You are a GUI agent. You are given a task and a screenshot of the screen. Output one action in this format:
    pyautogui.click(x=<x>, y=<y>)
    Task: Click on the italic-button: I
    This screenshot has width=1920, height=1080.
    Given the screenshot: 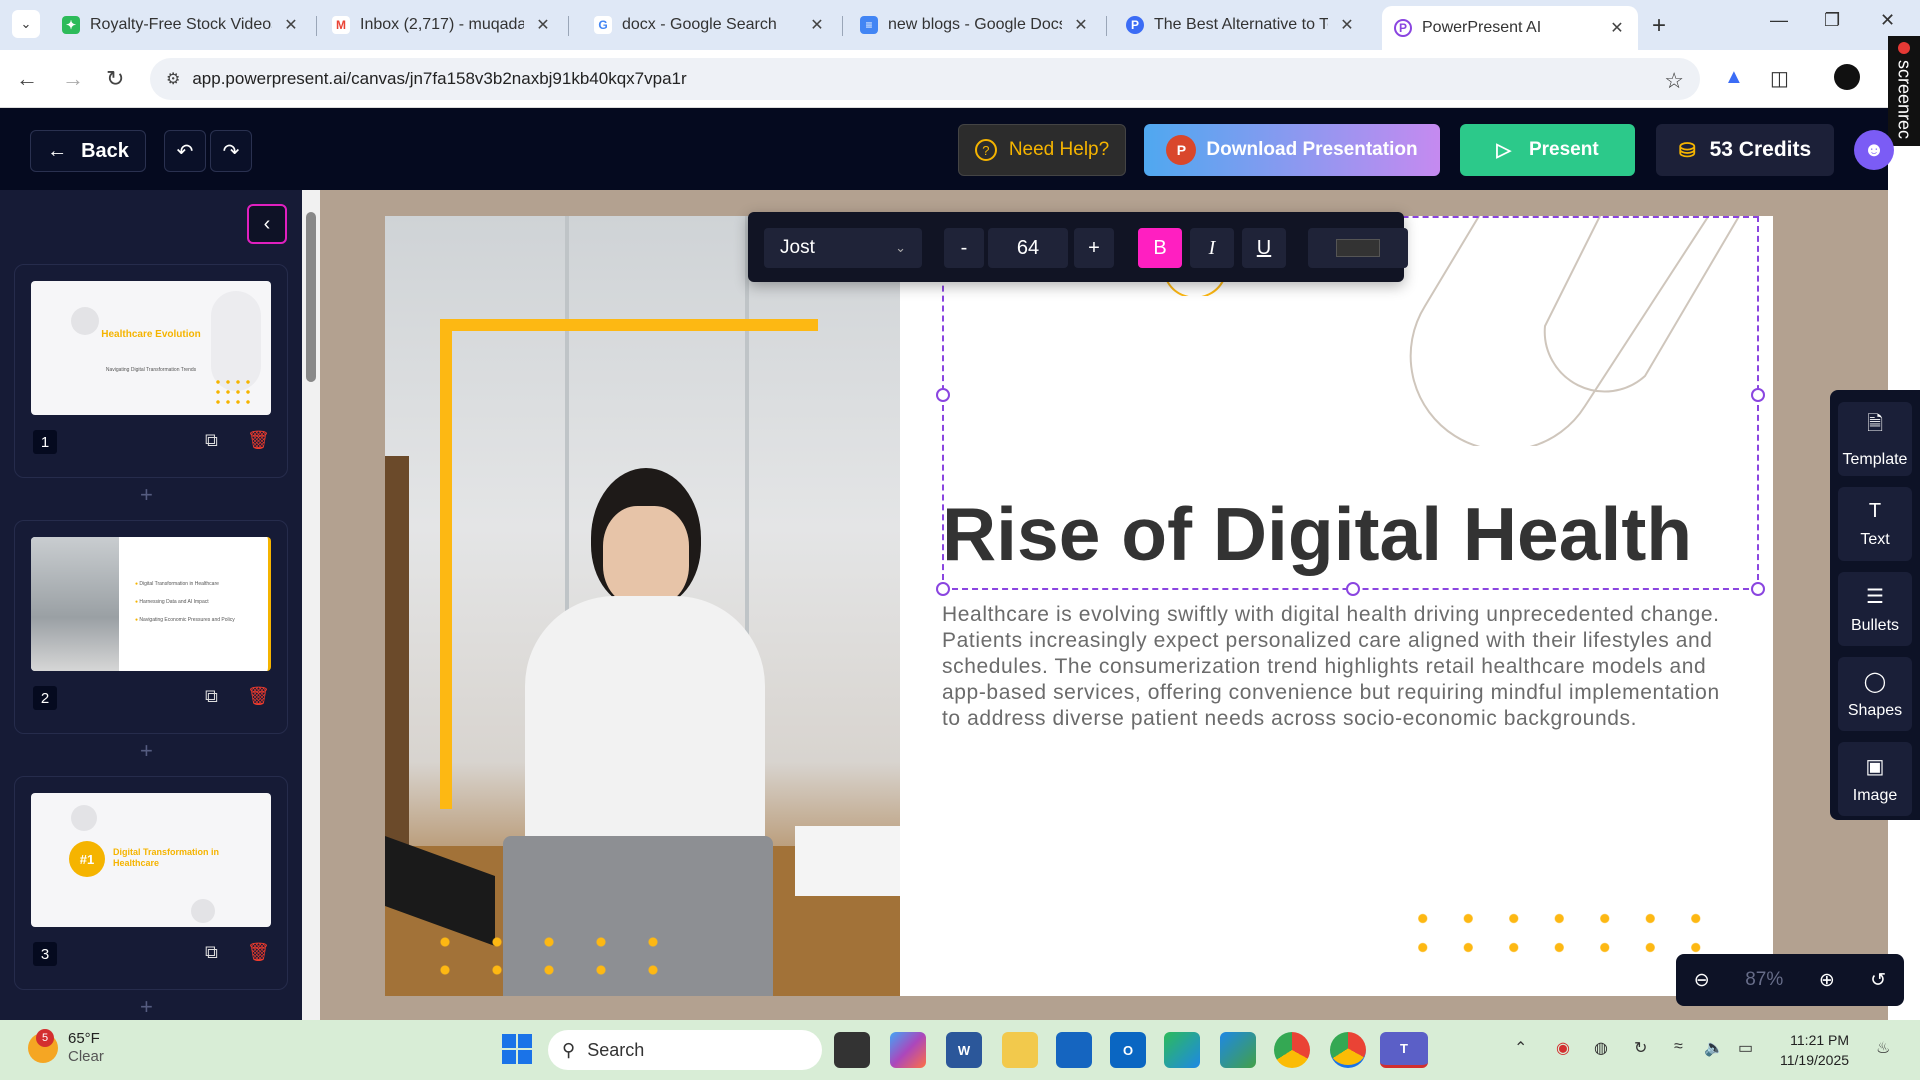 What is the action you would take?
    pyautogui.click(x=1212, y=248)
    